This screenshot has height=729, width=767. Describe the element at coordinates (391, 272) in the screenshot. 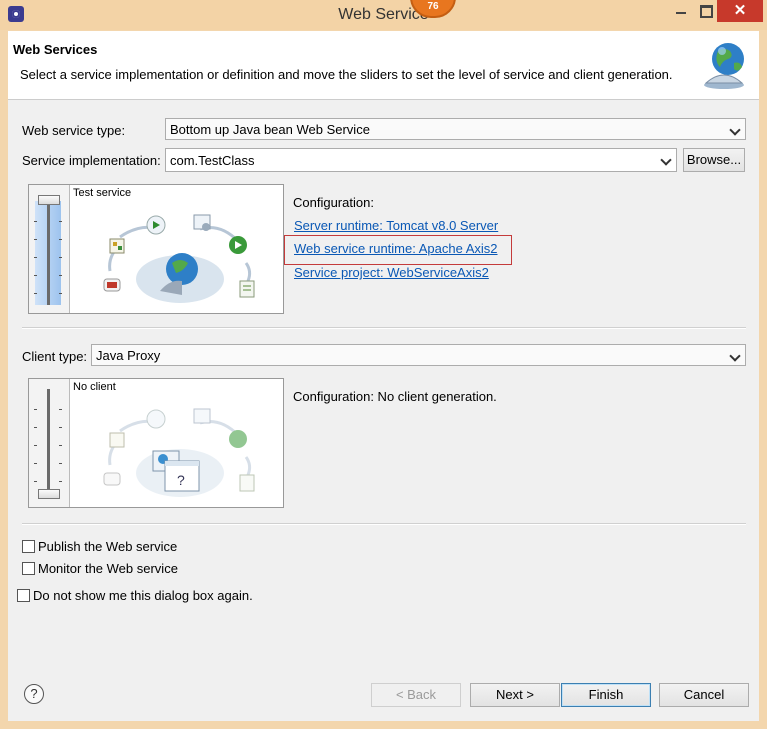

I see `service-project-link: Service project: WebServiceAxis2` at that location.